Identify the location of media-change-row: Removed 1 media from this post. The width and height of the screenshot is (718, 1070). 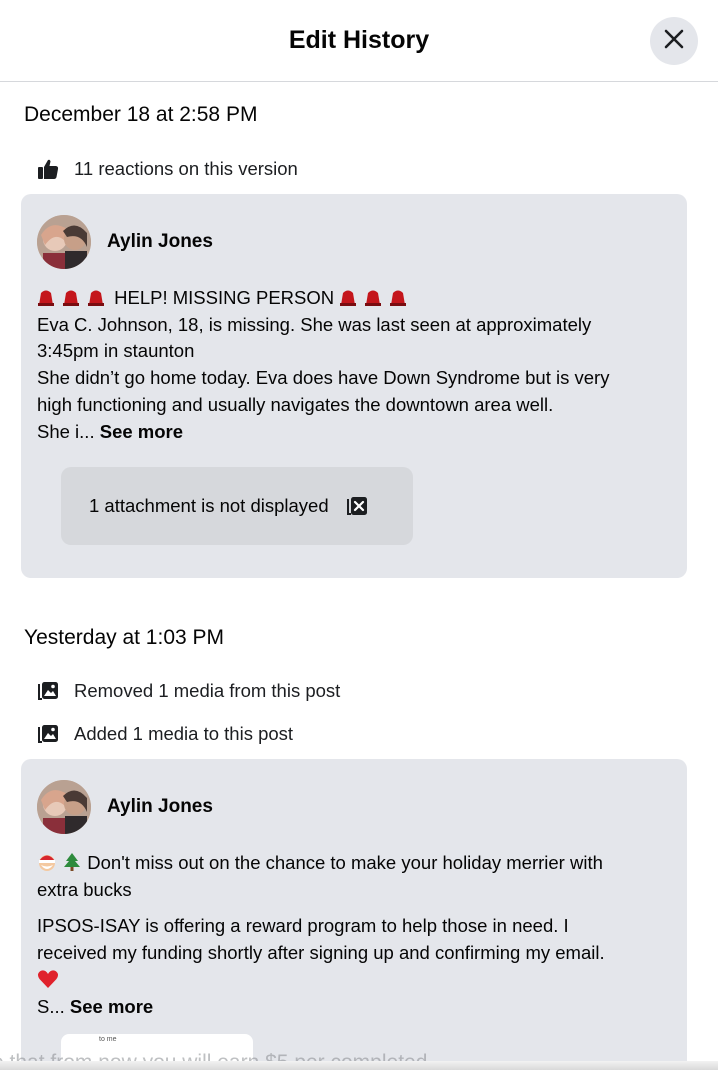
(188, 691).